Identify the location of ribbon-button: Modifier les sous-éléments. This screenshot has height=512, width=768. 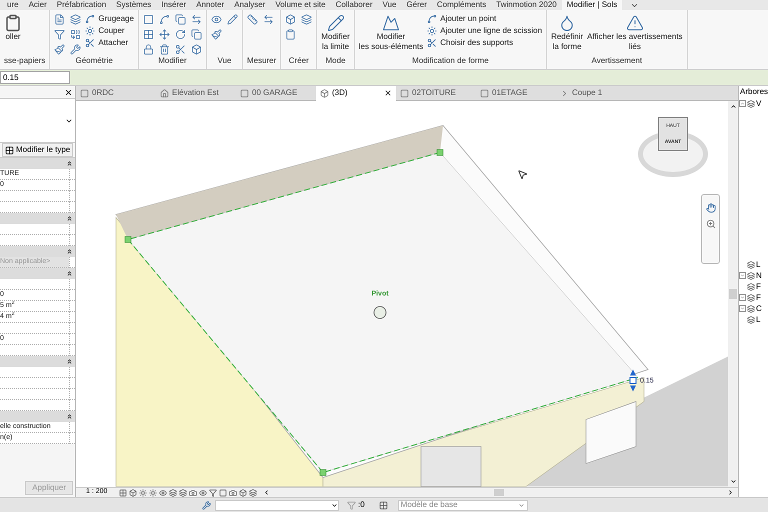
(391, 33).